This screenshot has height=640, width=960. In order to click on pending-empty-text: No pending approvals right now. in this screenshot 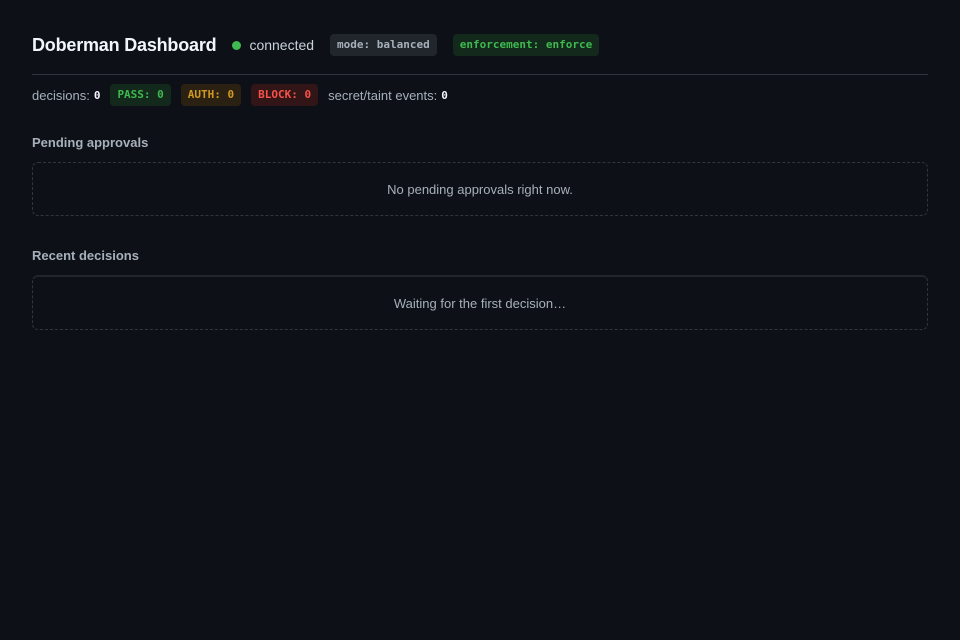, I will do `click(480, 189)`.